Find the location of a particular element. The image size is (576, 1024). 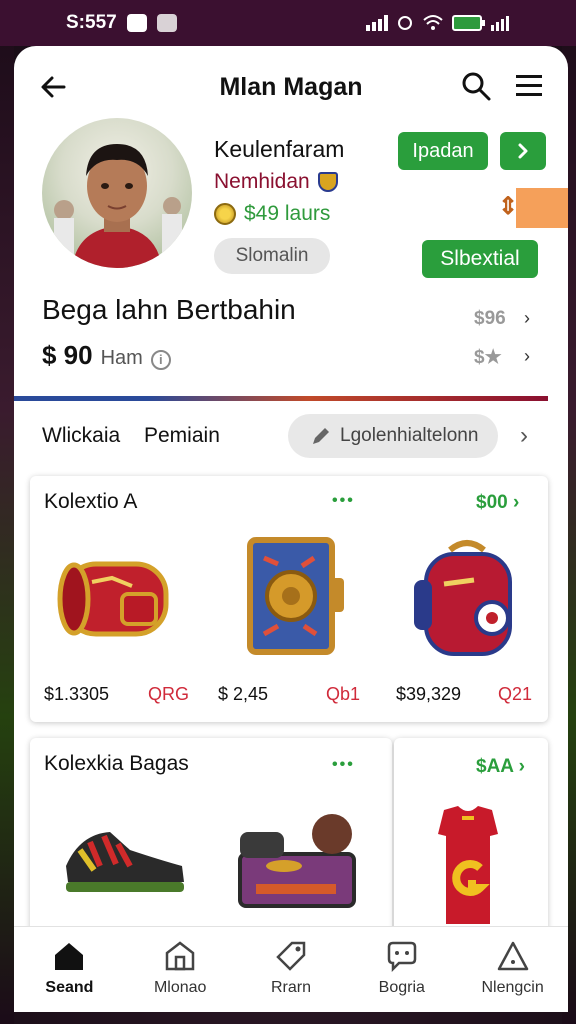

wifi-icon is located at coordinates (433, 22).